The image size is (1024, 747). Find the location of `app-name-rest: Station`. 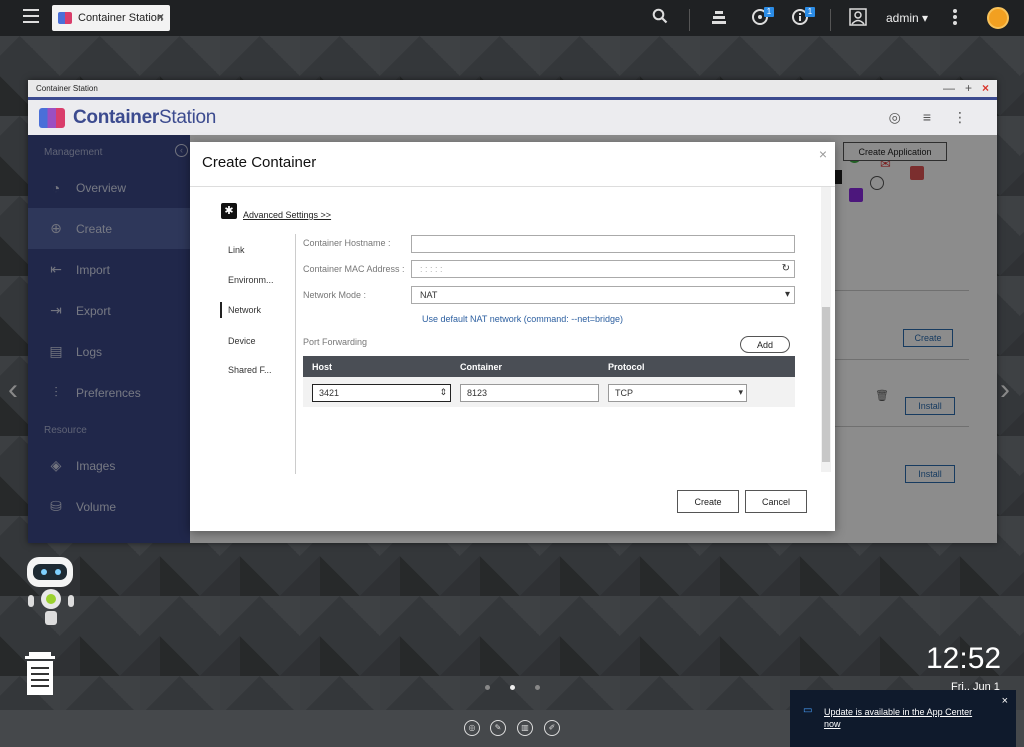

app-name-rest: Station is located at coordinates (187, 117).